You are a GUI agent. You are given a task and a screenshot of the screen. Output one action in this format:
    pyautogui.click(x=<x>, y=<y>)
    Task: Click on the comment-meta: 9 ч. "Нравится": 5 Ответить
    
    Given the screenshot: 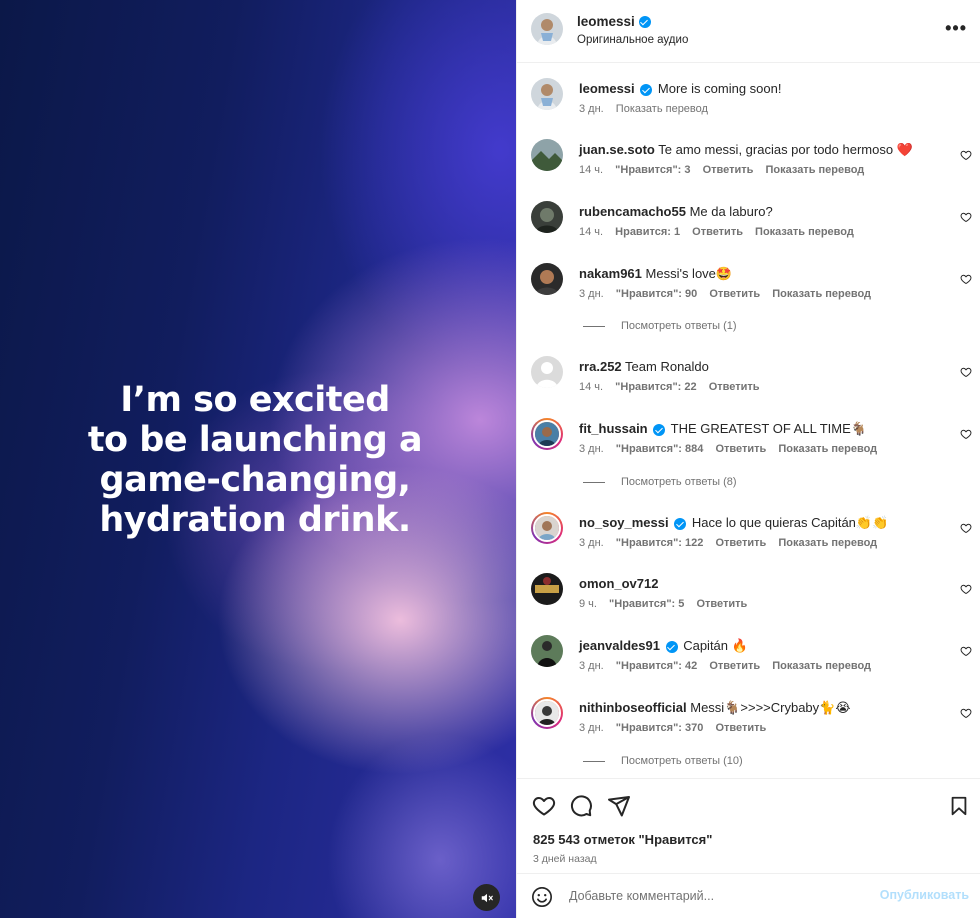 What is the action you would take?
    pyautogui.click(x=667, y=604)
    